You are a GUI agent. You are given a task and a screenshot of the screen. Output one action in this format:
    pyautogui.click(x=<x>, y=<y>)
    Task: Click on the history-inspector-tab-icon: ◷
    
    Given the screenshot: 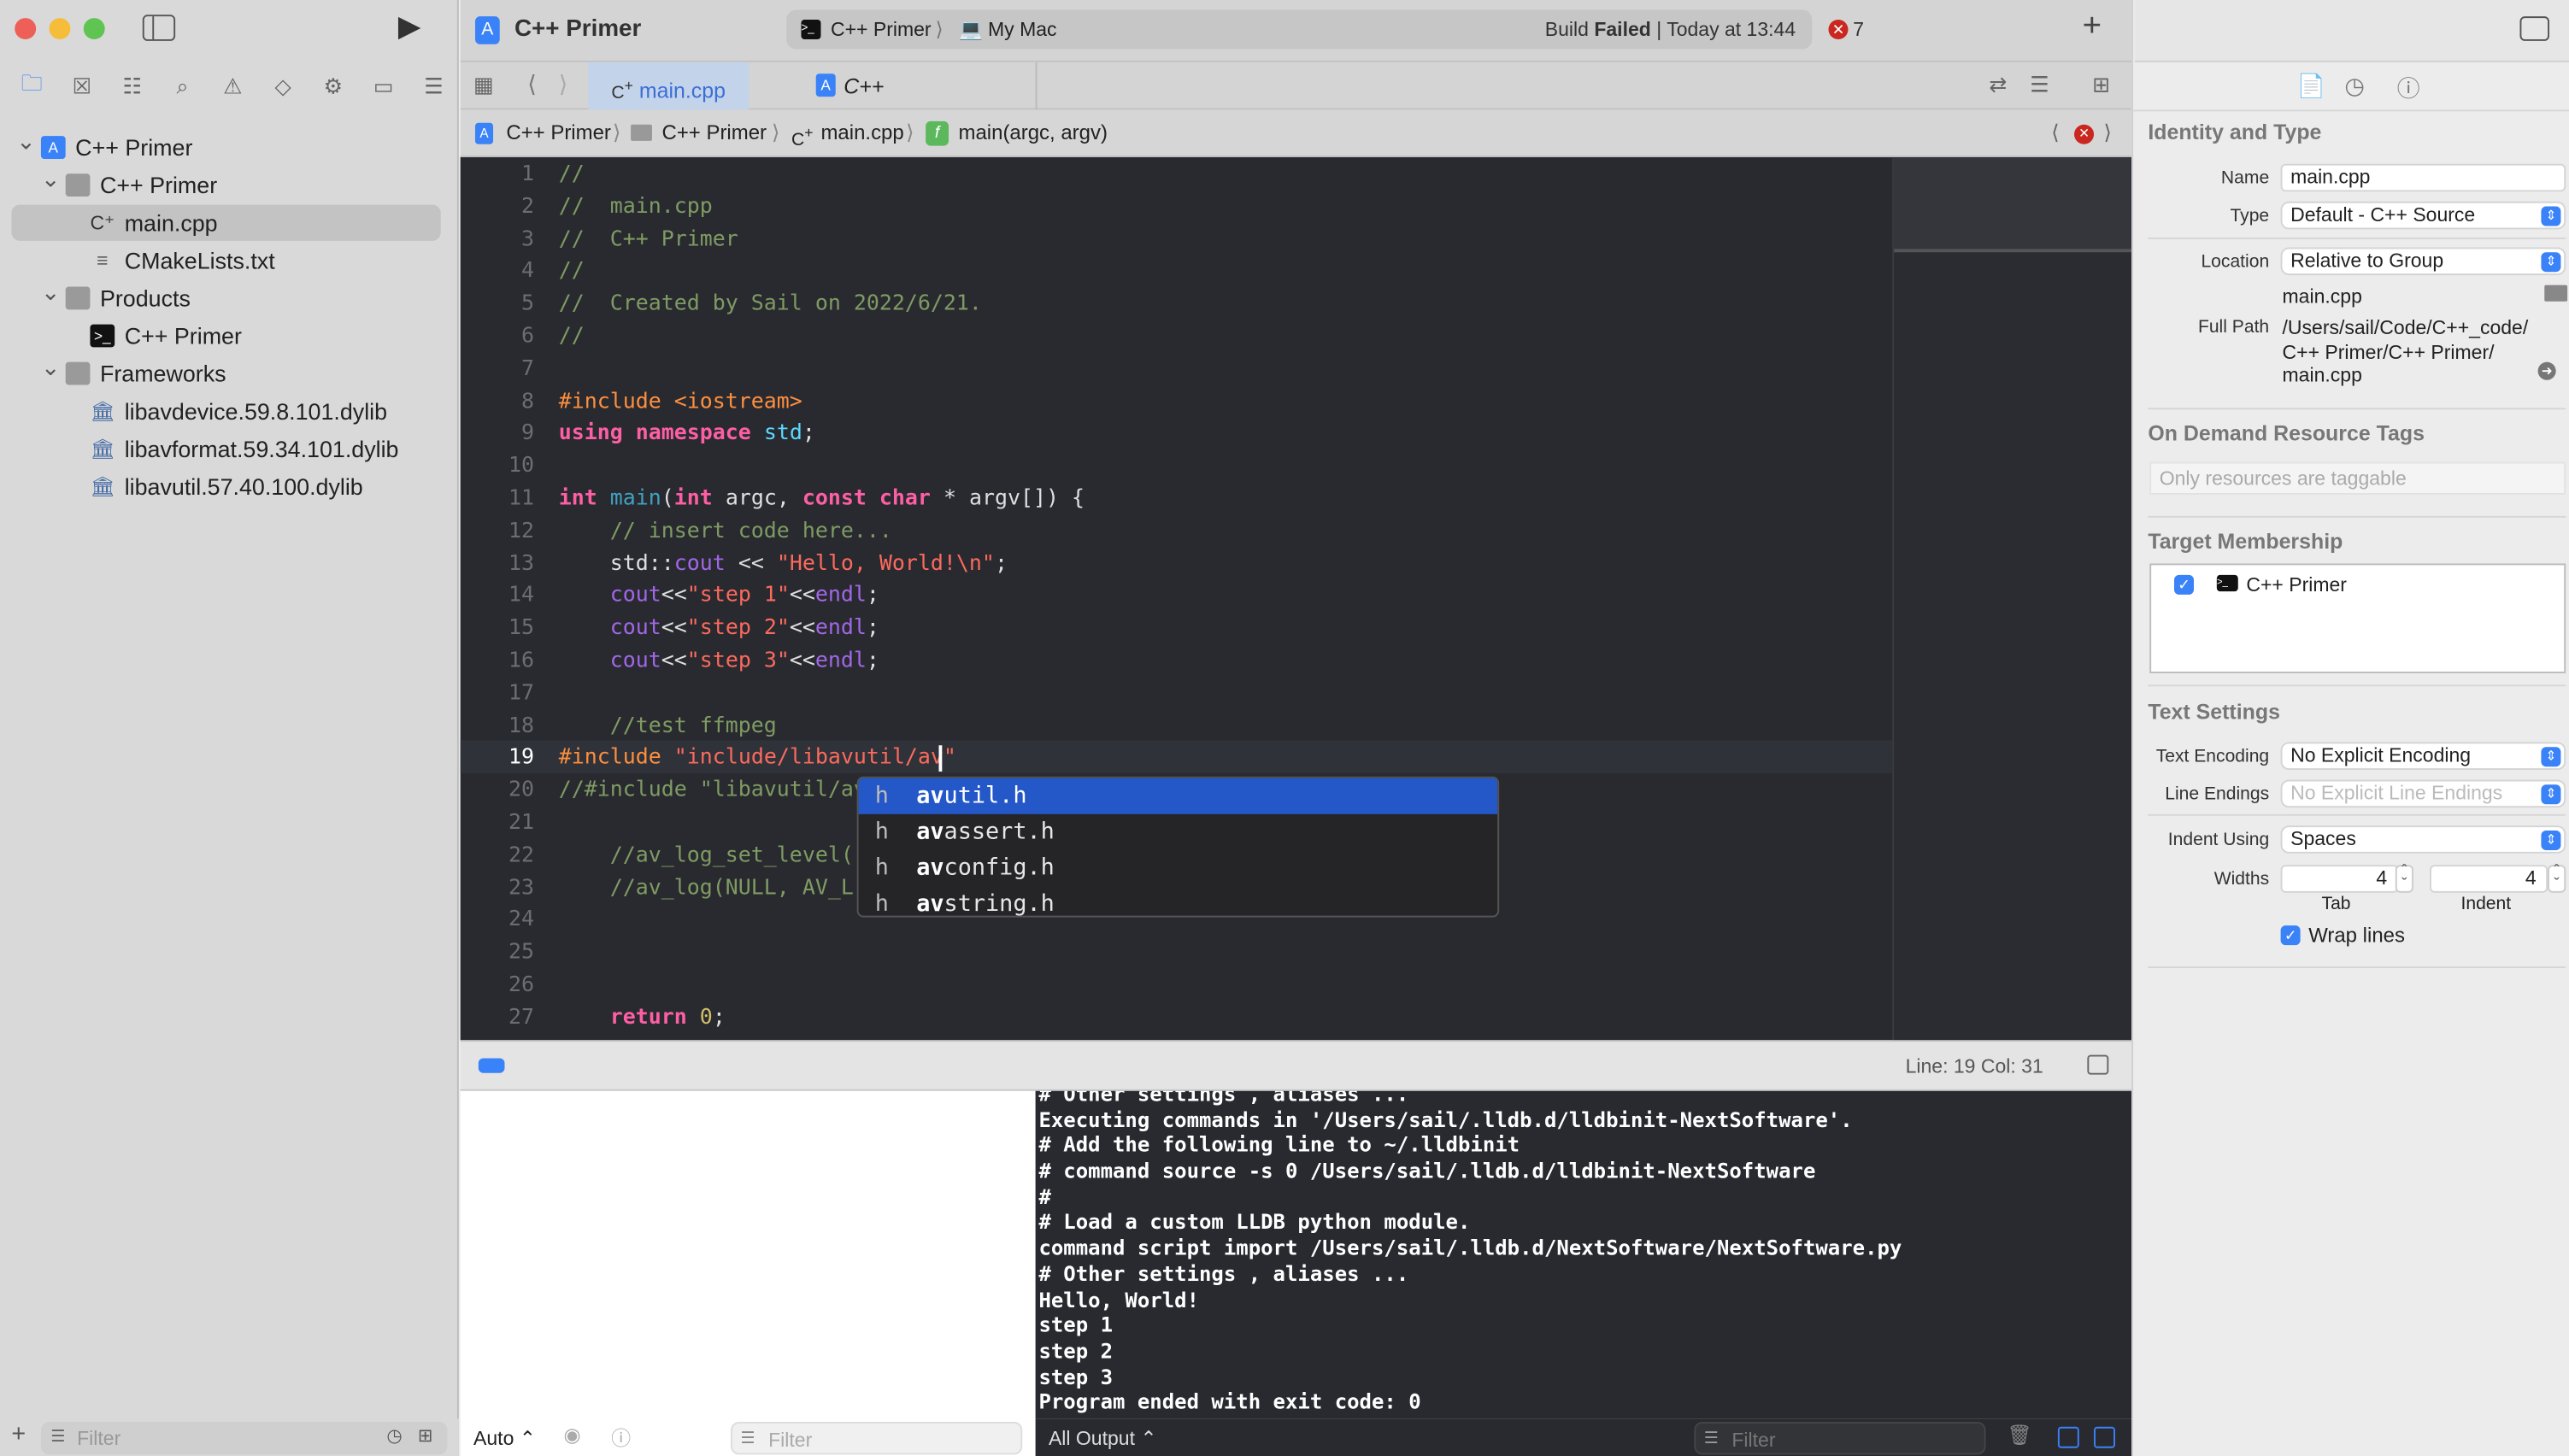 What is the action you would take?
    pyautogui.click(x=2354, y=86)
    